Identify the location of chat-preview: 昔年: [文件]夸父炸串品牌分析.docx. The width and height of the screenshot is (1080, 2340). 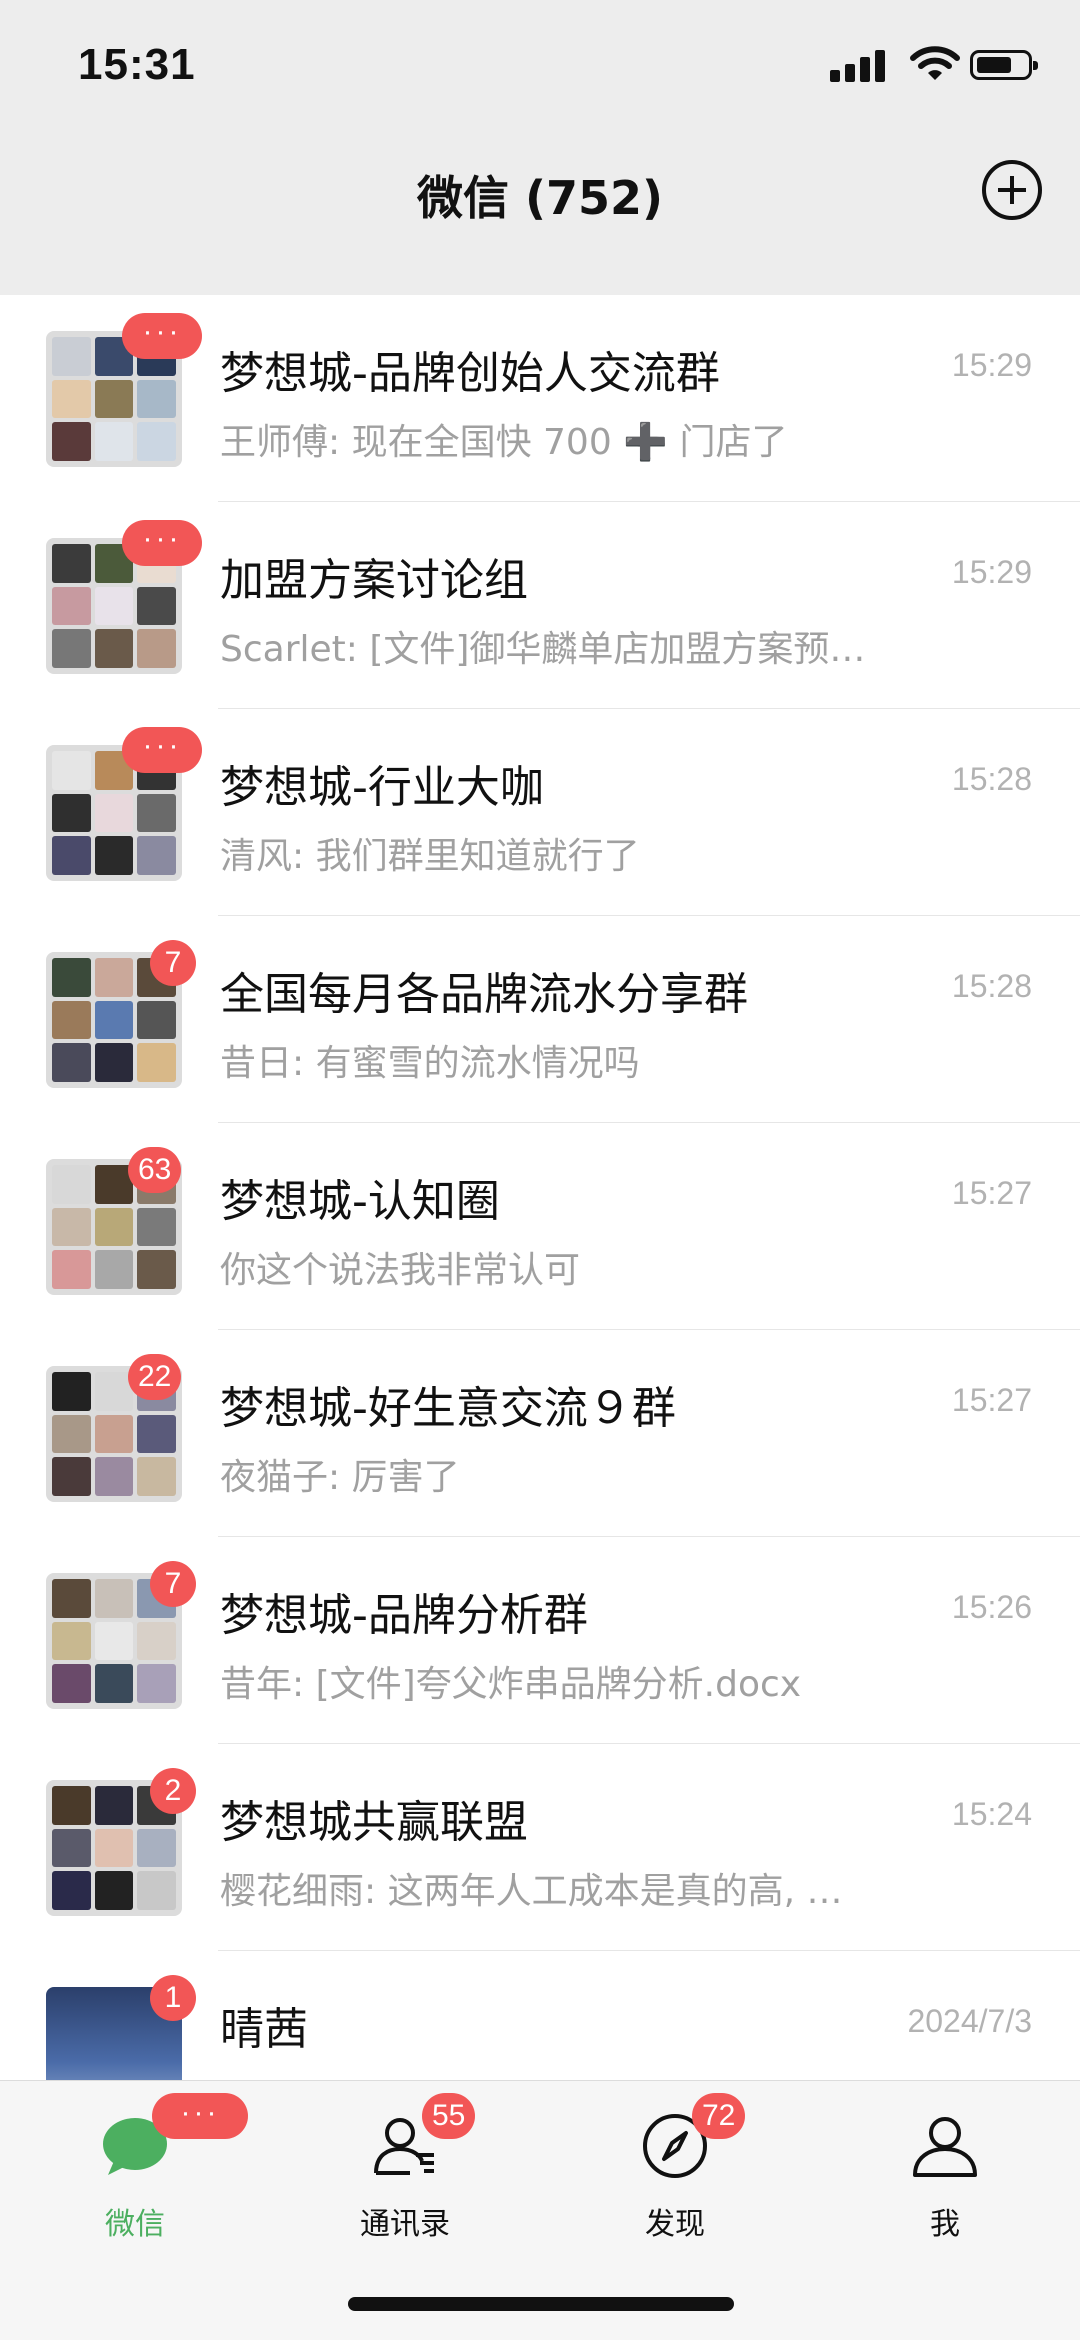
(511, 1684).